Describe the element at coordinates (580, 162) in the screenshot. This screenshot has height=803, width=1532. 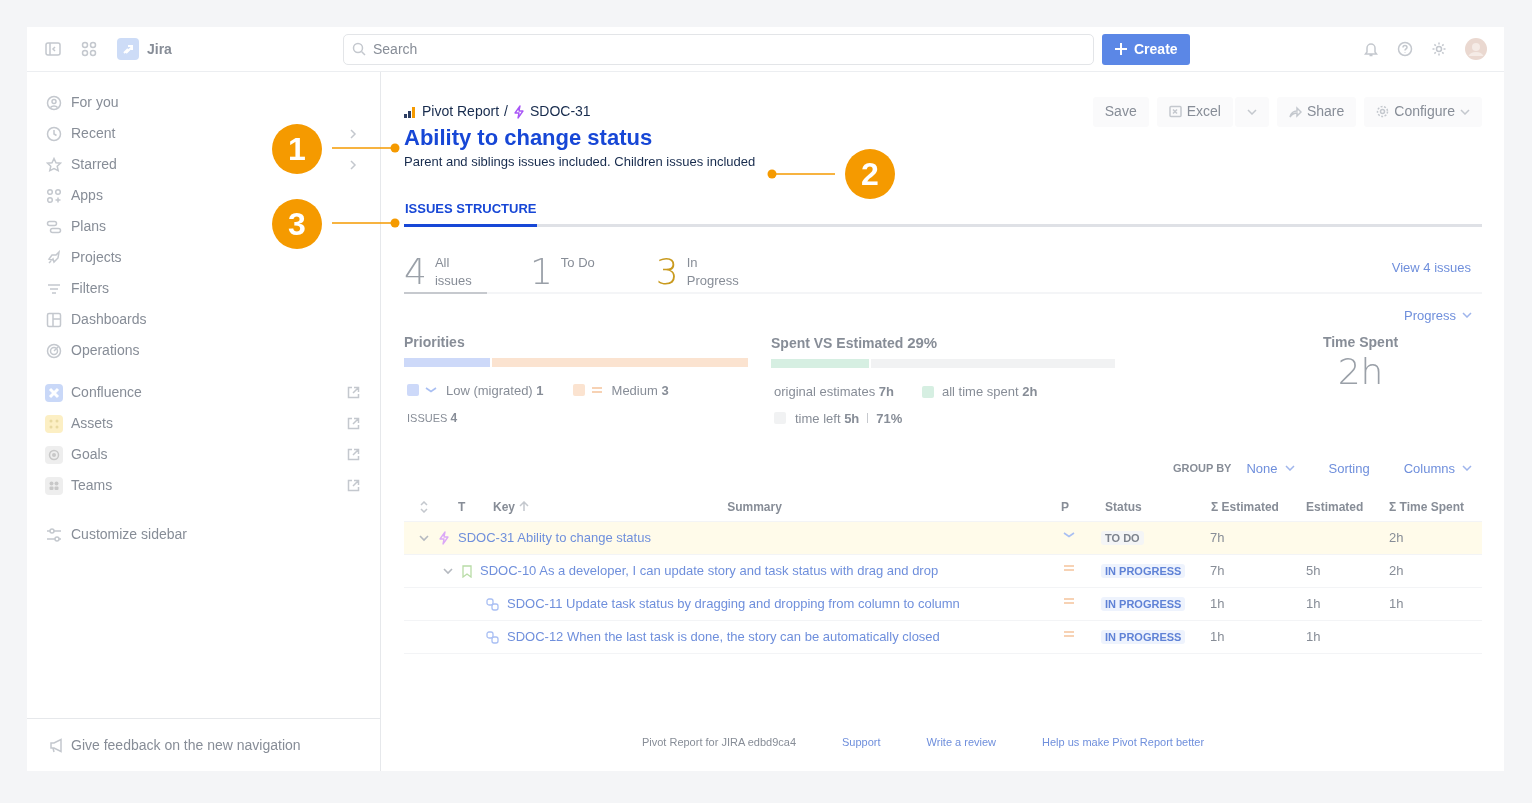
I see `subtitle-text: Parent and siblings issues included. Children issues included` at that location.